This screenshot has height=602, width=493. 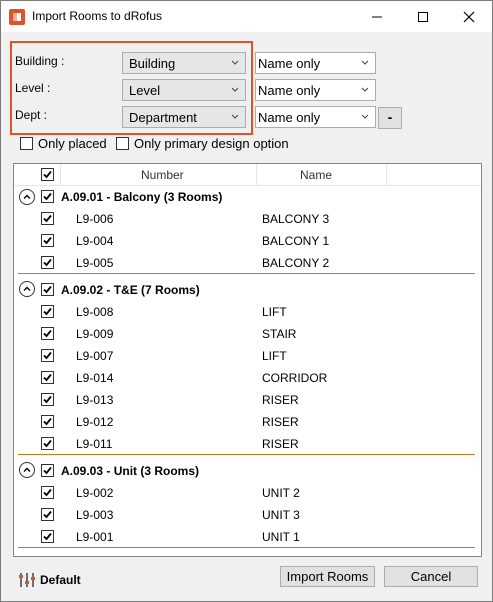 I want to click on minimize-icon, so click(x=377, y=16).